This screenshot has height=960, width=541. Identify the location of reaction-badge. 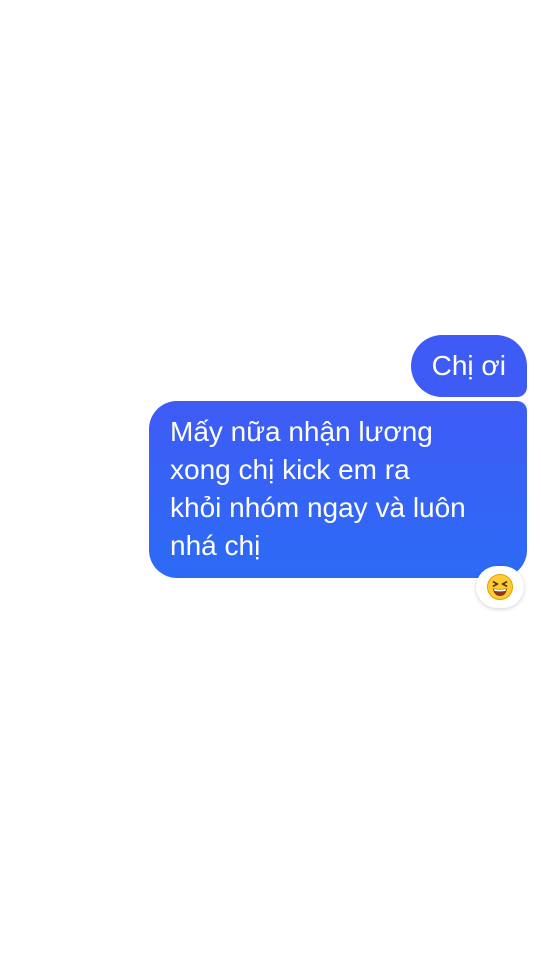
(500, 587).